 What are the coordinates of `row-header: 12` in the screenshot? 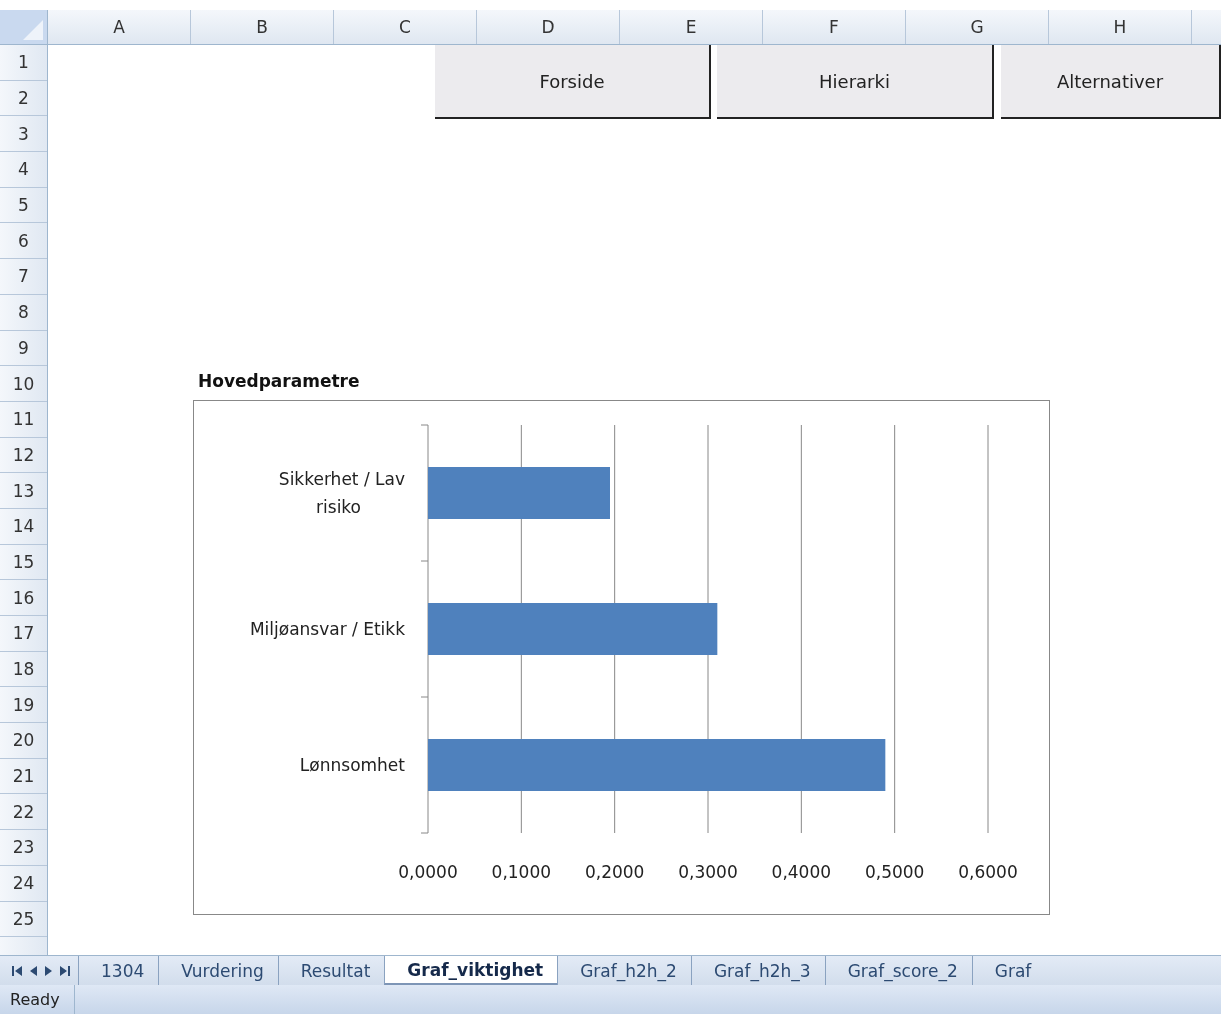 It's located at (23, 455).